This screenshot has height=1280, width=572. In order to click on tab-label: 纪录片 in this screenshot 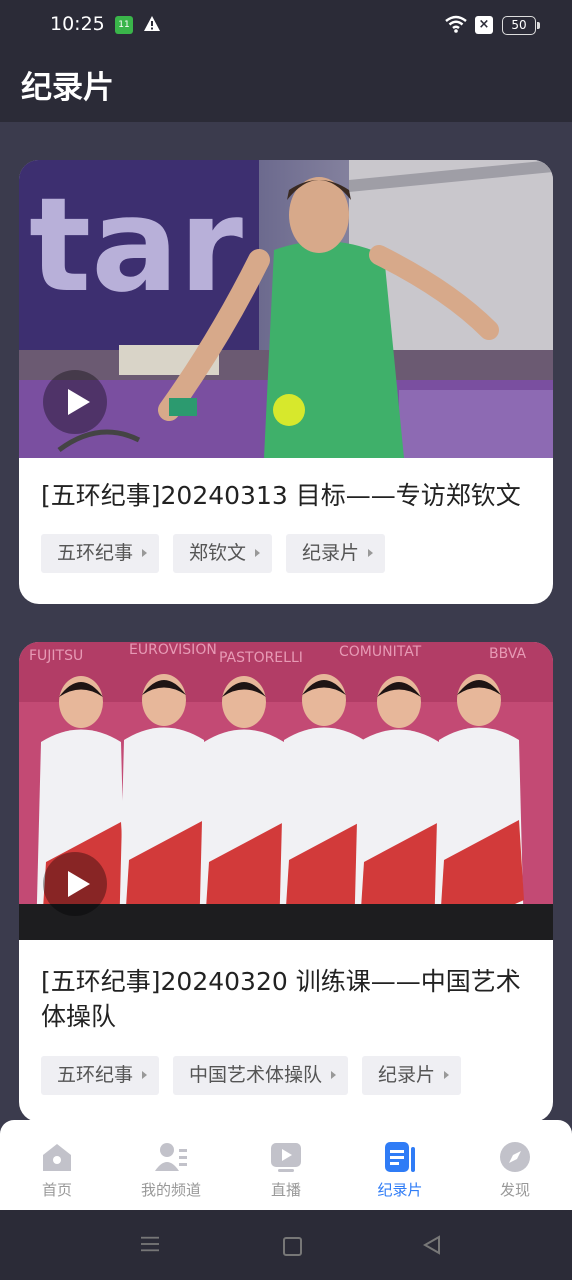, I will do `click(400, 1190)`.